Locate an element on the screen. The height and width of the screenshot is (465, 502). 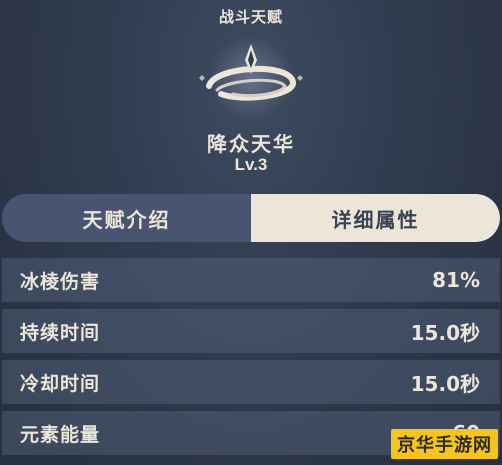
stat-value: 81% is located at coordinates (456, 280).